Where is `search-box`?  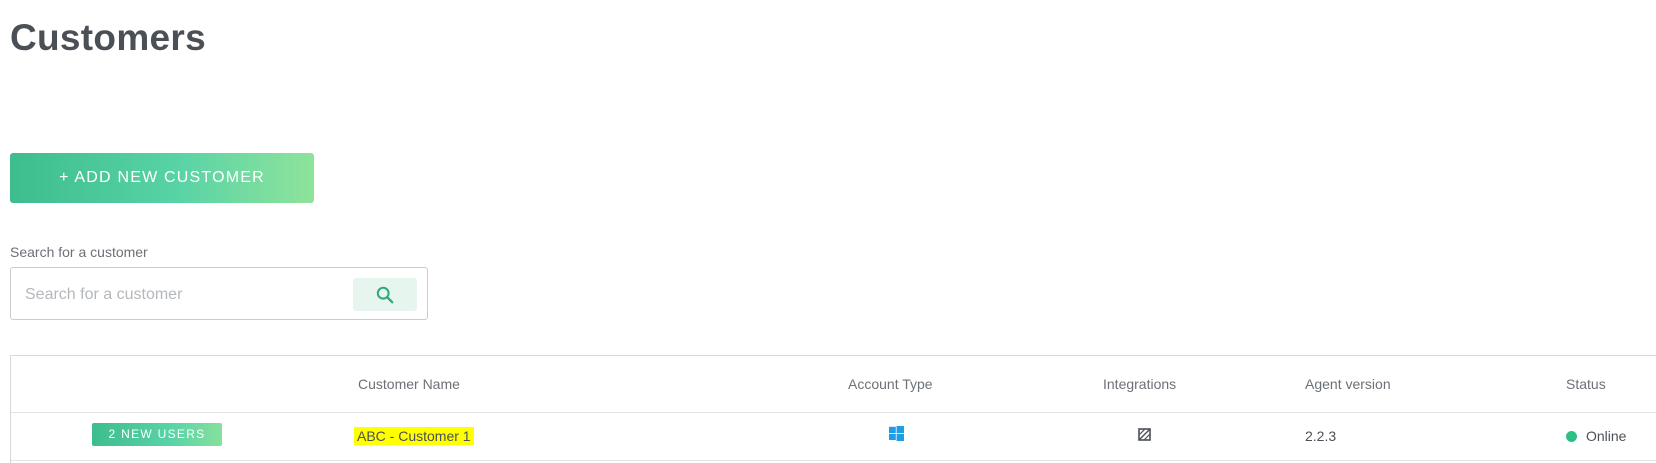 search-box is located at coordinates (219, 294).